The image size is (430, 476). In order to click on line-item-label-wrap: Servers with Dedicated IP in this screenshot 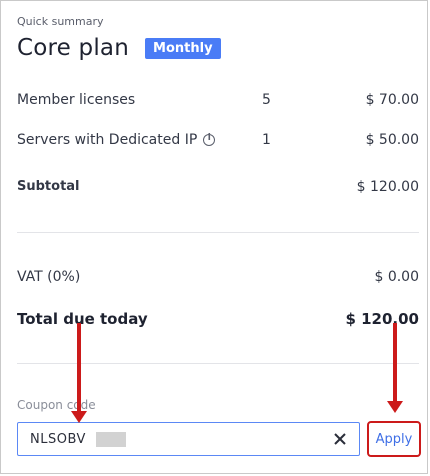, I will do `click(116, 140)`.